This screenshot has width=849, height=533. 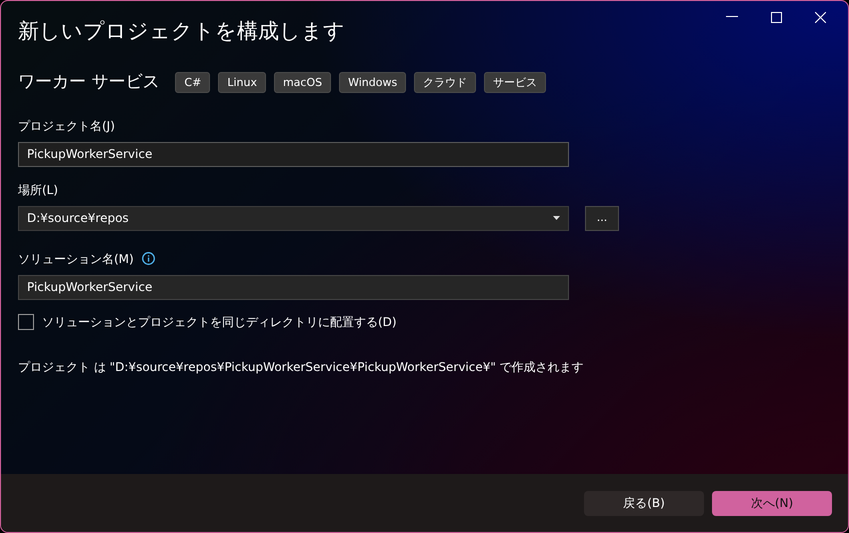 What do you see at coordinates (732, 17) in the screenshot?
I see `minimize-icon` at bounding box center [732, 17].